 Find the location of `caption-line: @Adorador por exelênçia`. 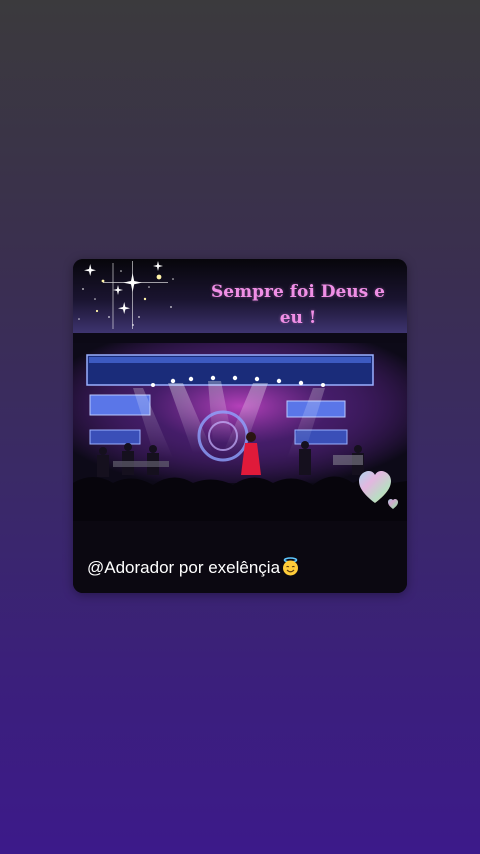

caption-line: @Adorador por exelênçia is located at coordinates (193, 568).